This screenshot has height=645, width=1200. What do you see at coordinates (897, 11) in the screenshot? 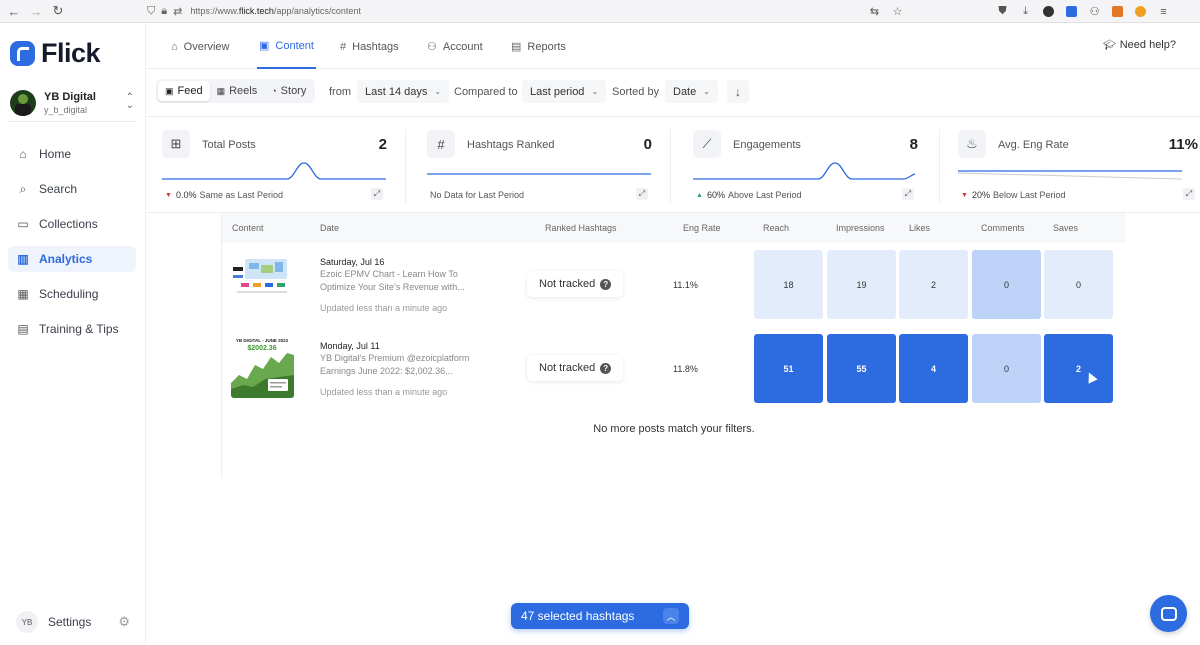
I see `bookmark-star-icon: ☆` at bounding box center [897, 11].